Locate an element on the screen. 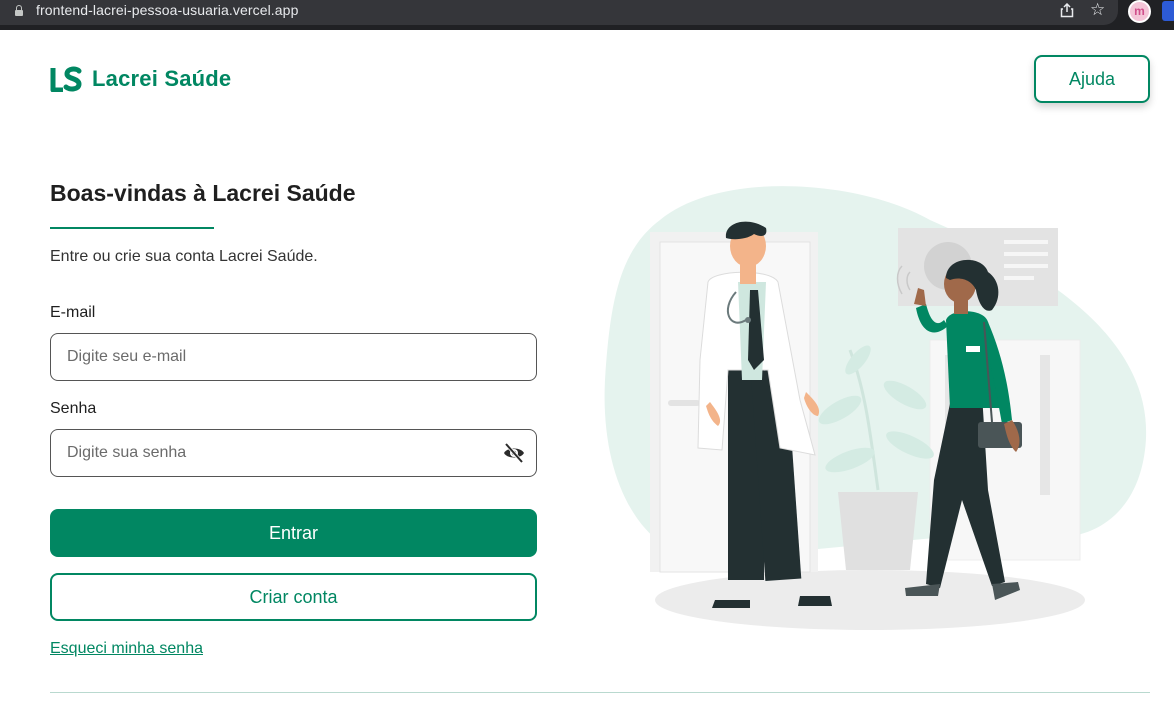  star-icon: ☆ is located at coordinates (1097, 10).